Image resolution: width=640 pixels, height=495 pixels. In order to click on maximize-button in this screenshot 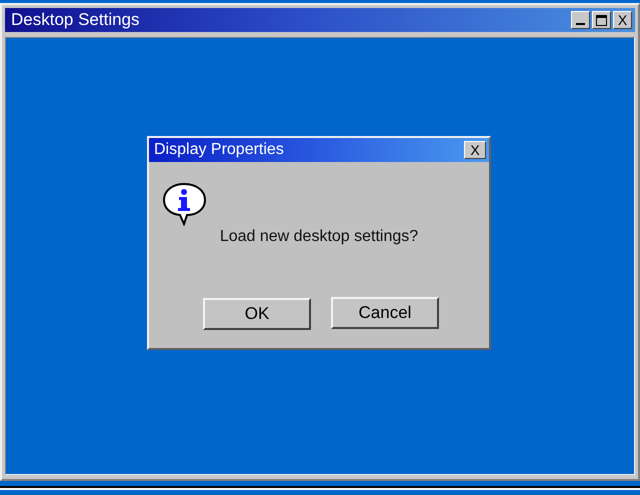, I will do `click(601, 20)`.